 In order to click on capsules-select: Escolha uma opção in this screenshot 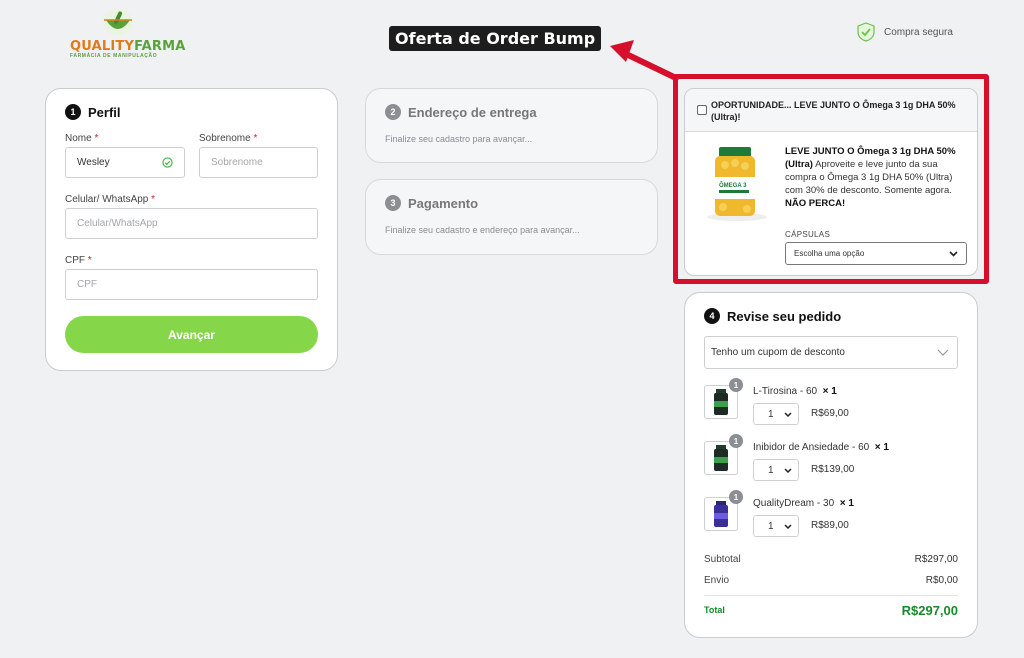, I will do `click(876, 253)`.